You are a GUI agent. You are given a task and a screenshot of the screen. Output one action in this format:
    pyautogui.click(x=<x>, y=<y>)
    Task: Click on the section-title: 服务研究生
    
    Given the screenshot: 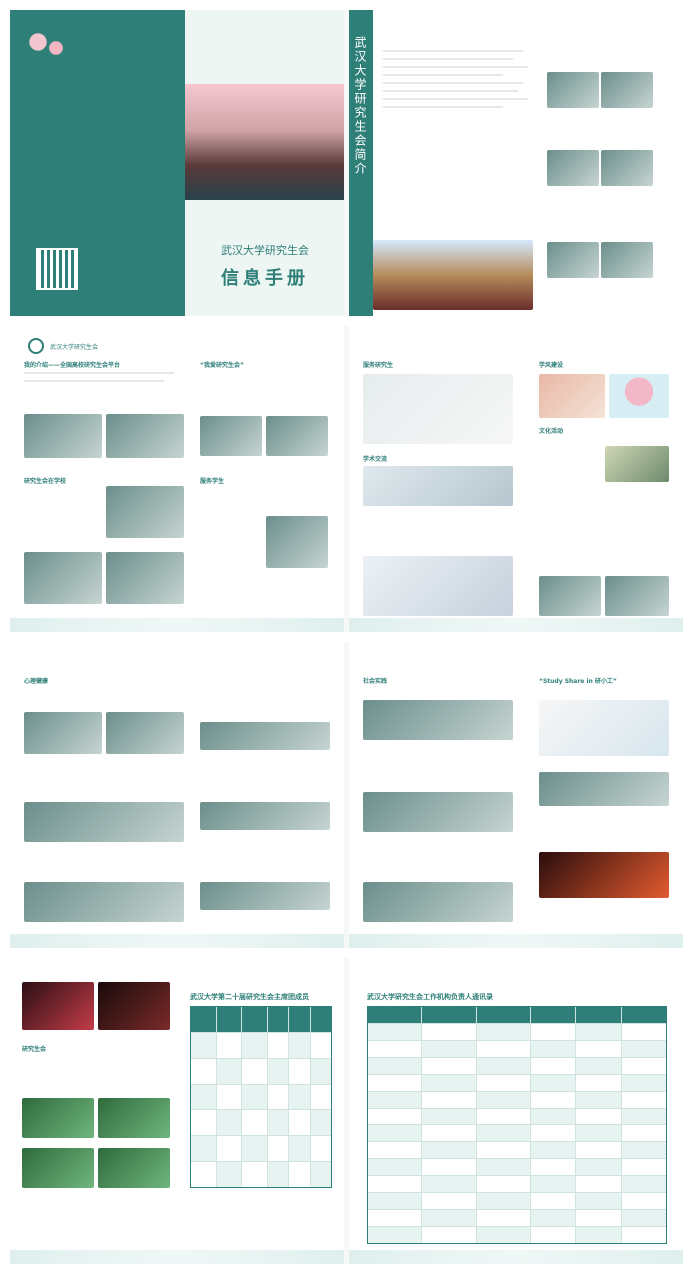 What is the action you would take?
    pyautogui.click(x=378, y=365)
    